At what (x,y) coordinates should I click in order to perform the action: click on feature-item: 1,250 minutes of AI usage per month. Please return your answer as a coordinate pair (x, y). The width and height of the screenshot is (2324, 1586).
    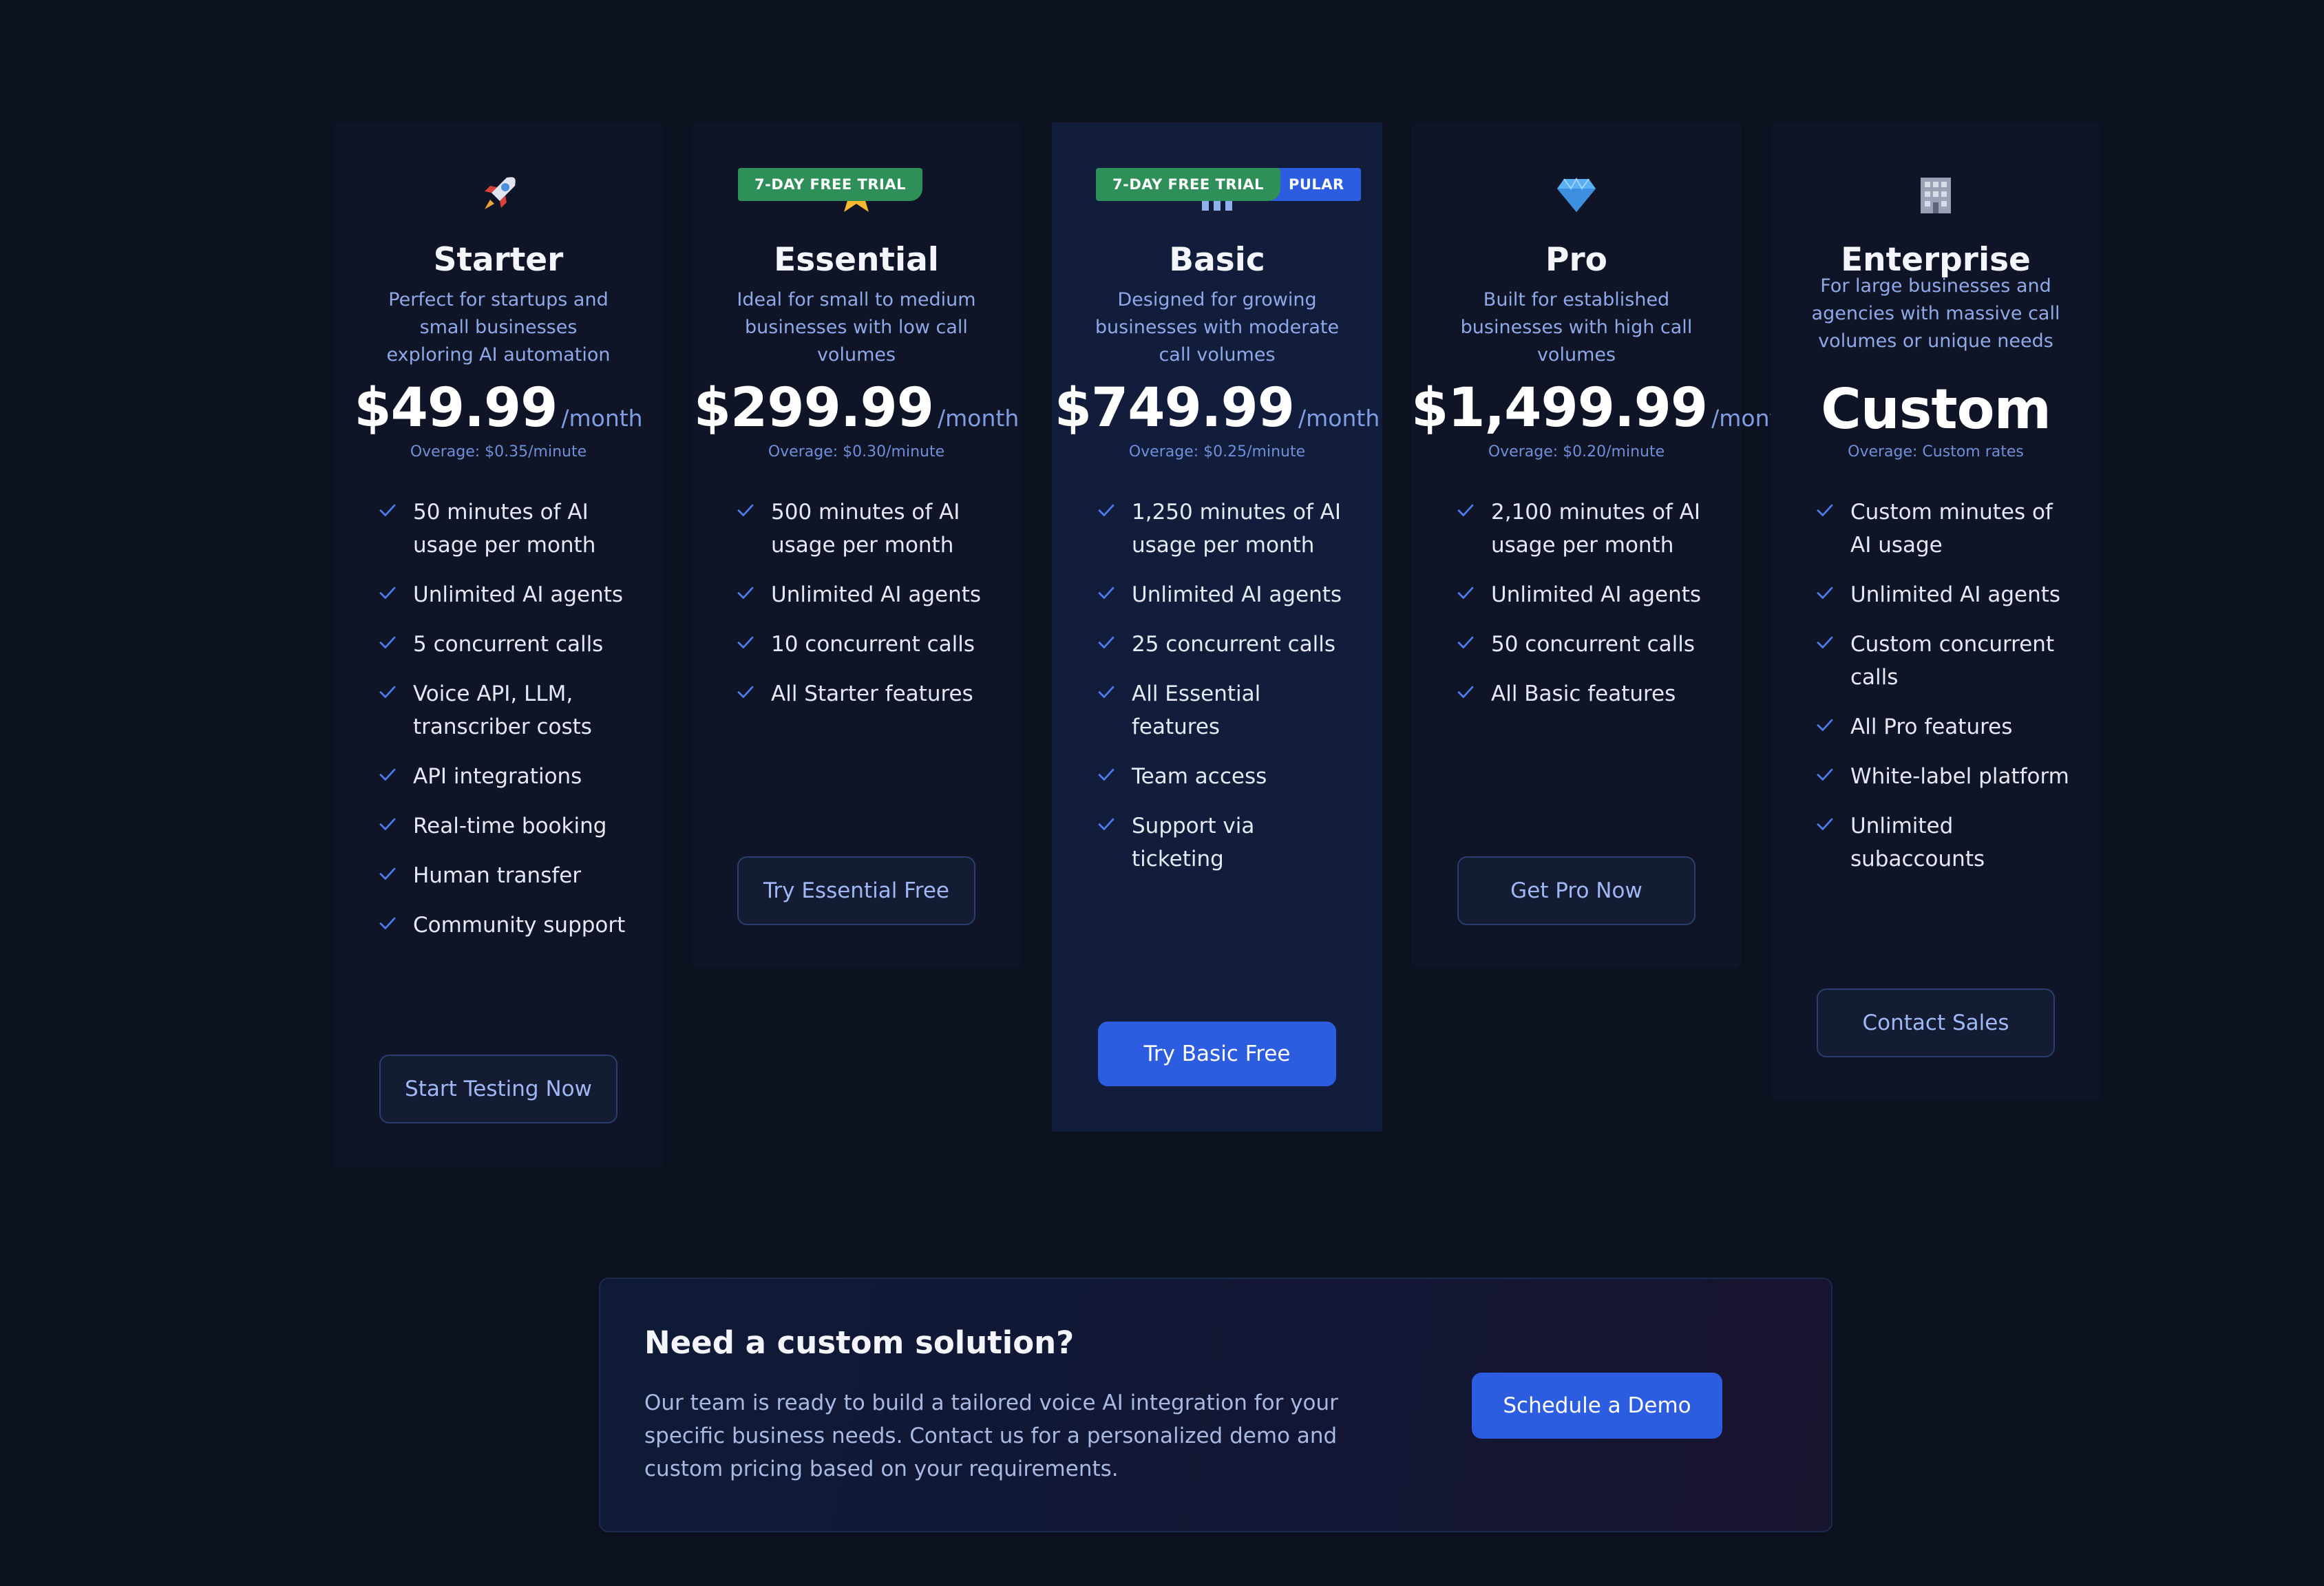
    Looking at the image, I should click on (1223, 529).